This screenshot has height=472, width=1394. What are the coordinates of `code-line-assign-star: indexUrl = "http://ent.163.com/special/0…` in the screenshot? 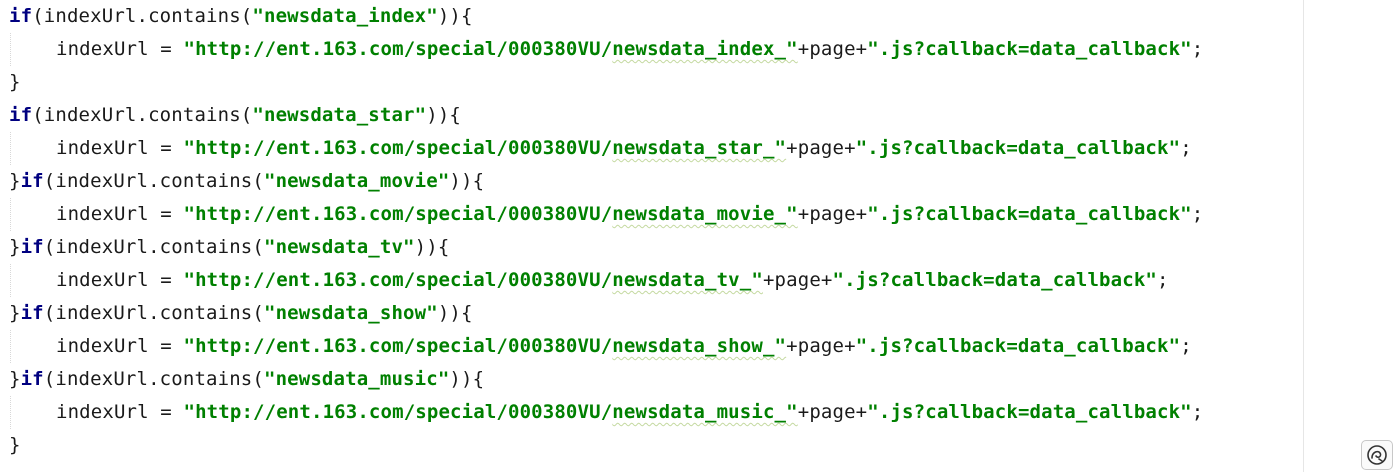 It's located at (600, 148).